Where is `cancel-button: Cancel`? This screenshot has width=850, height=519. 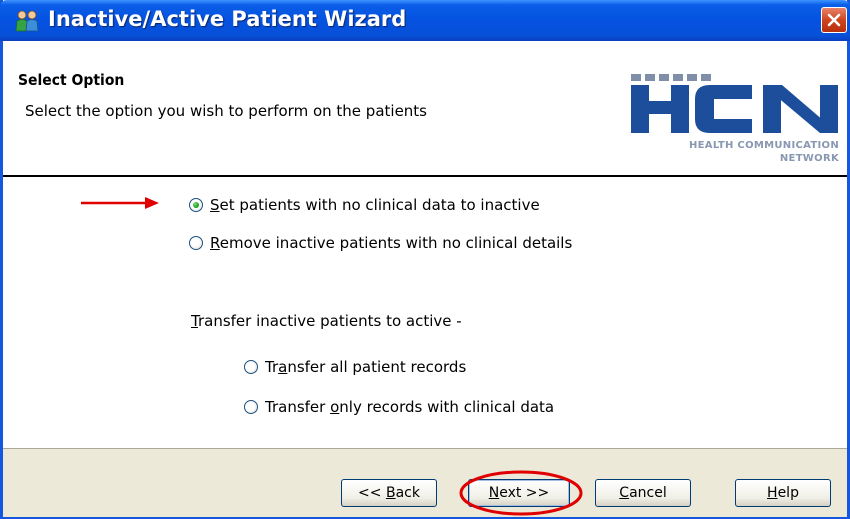 cancel-button: Cancel is located at coordinates (643, 493).